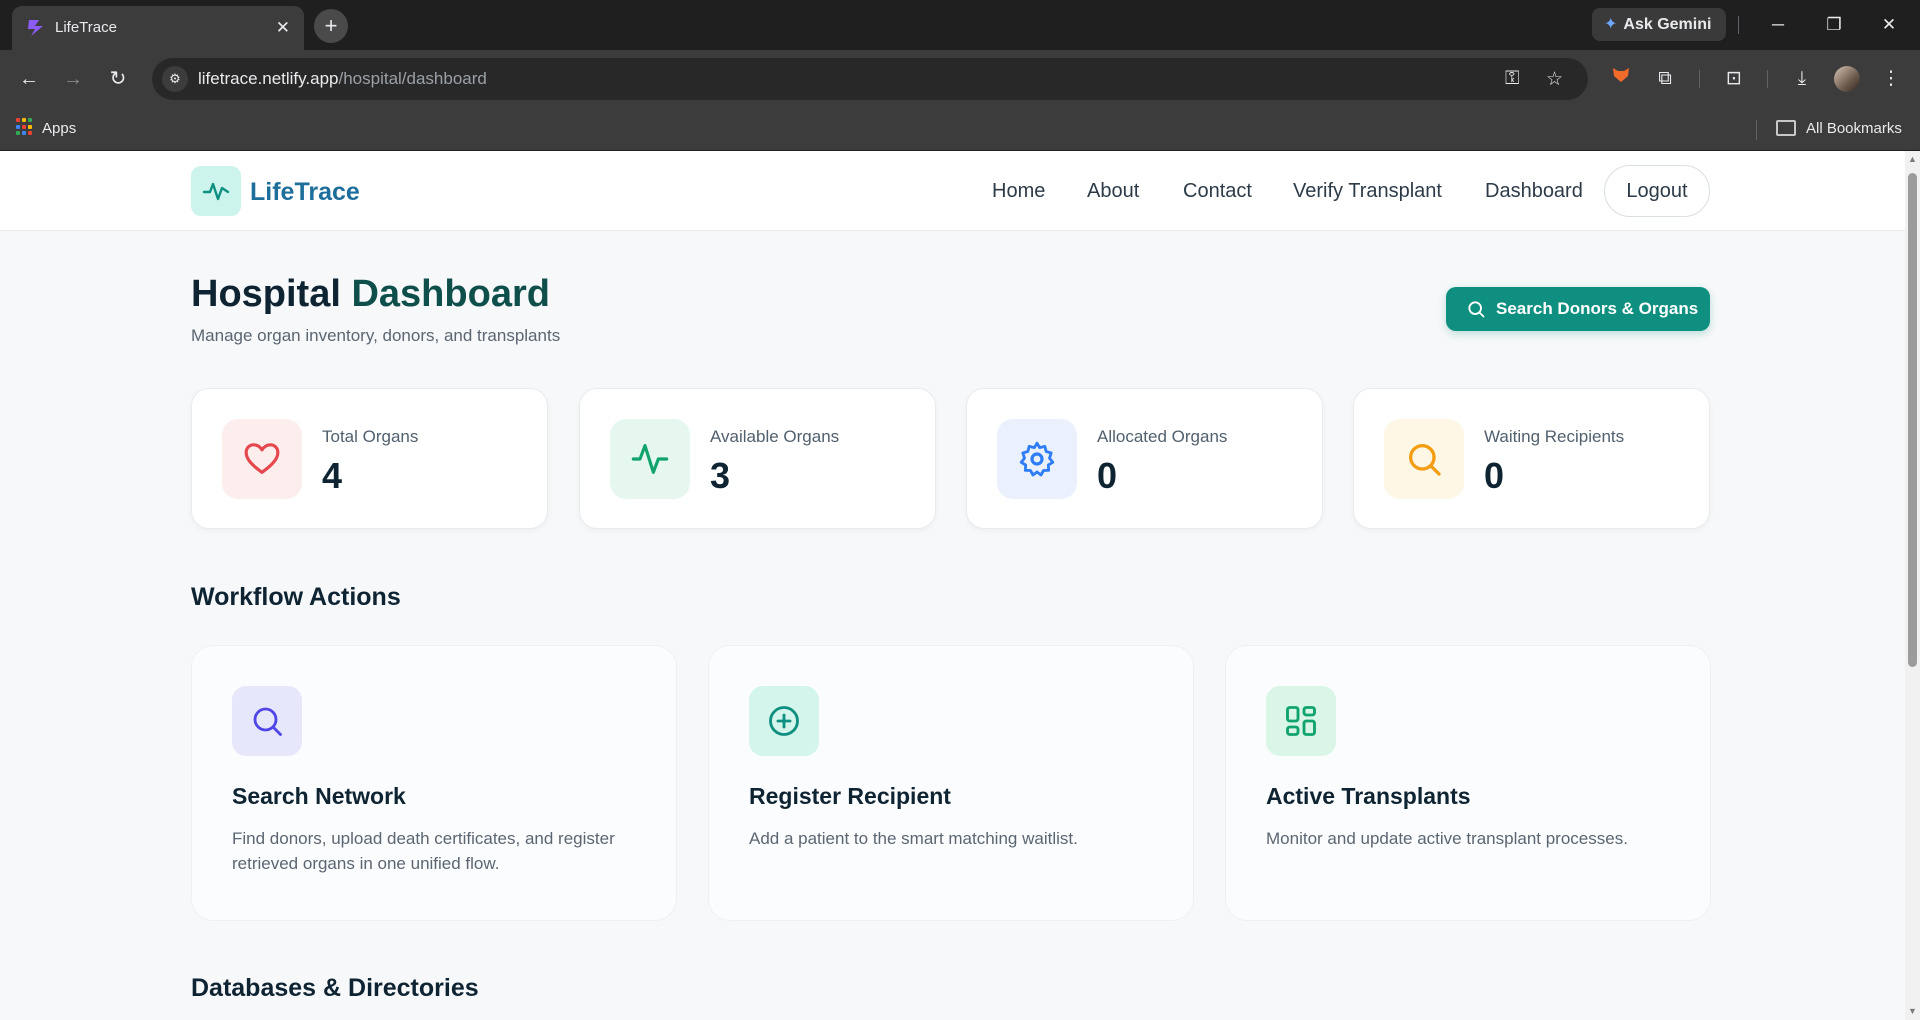  I want to click on stat-card-allocated-organs: Allocated Organs 0, so click(1144, 458).